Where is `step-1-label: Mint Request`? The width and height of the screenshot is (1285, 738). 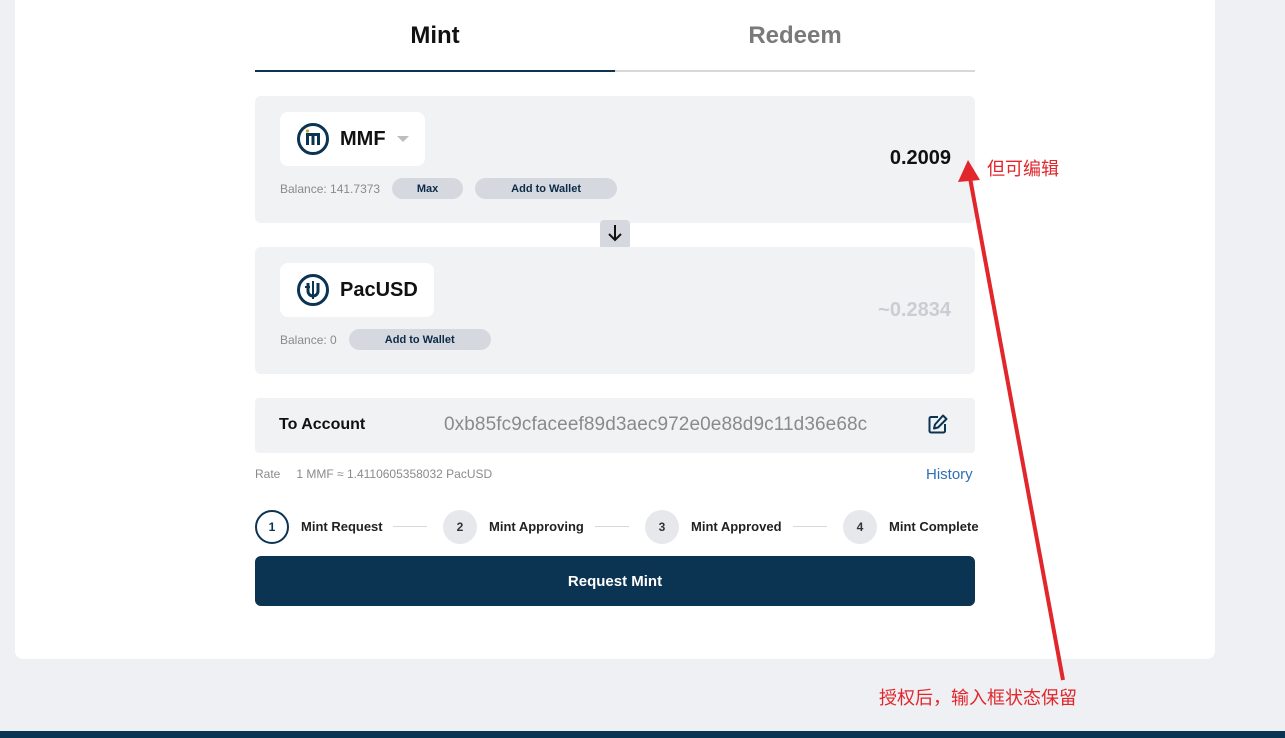 step-1-label: Mint Request is located at coordinates (342, 526).